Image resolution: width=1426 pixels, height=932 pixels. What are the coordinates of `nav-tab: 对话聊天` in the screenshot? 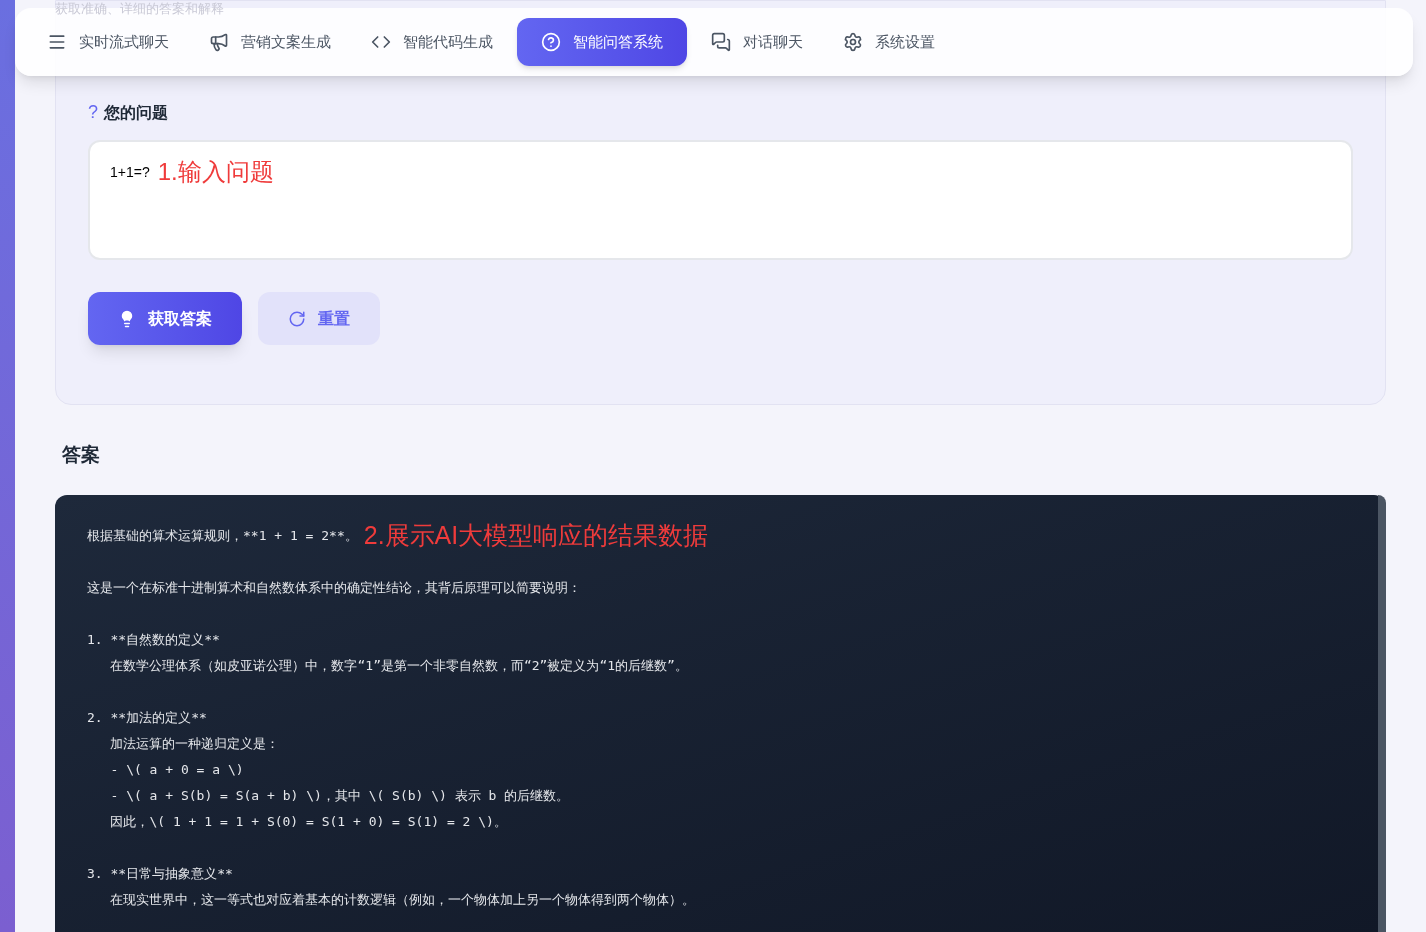 It's located at (757, 42).